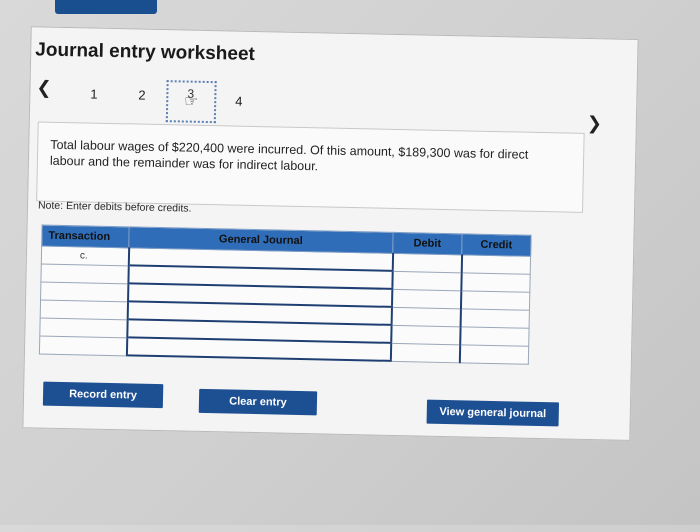 The height and width of the screenshot is (532, 700). Describe the element at coordinates (427, 243) in the screenshot. I see `header-debit: Debit` at that location.